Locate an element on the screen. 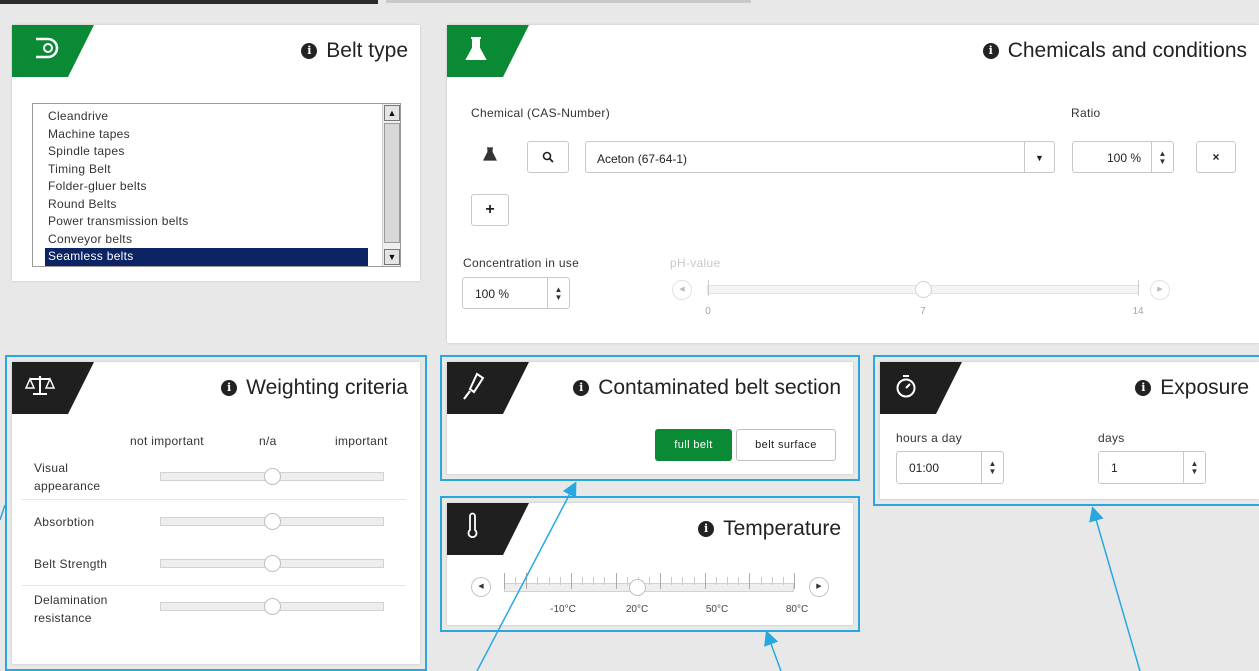  listbox-scrollbar: ▲ ▼ is located at coordinates (391, 185).